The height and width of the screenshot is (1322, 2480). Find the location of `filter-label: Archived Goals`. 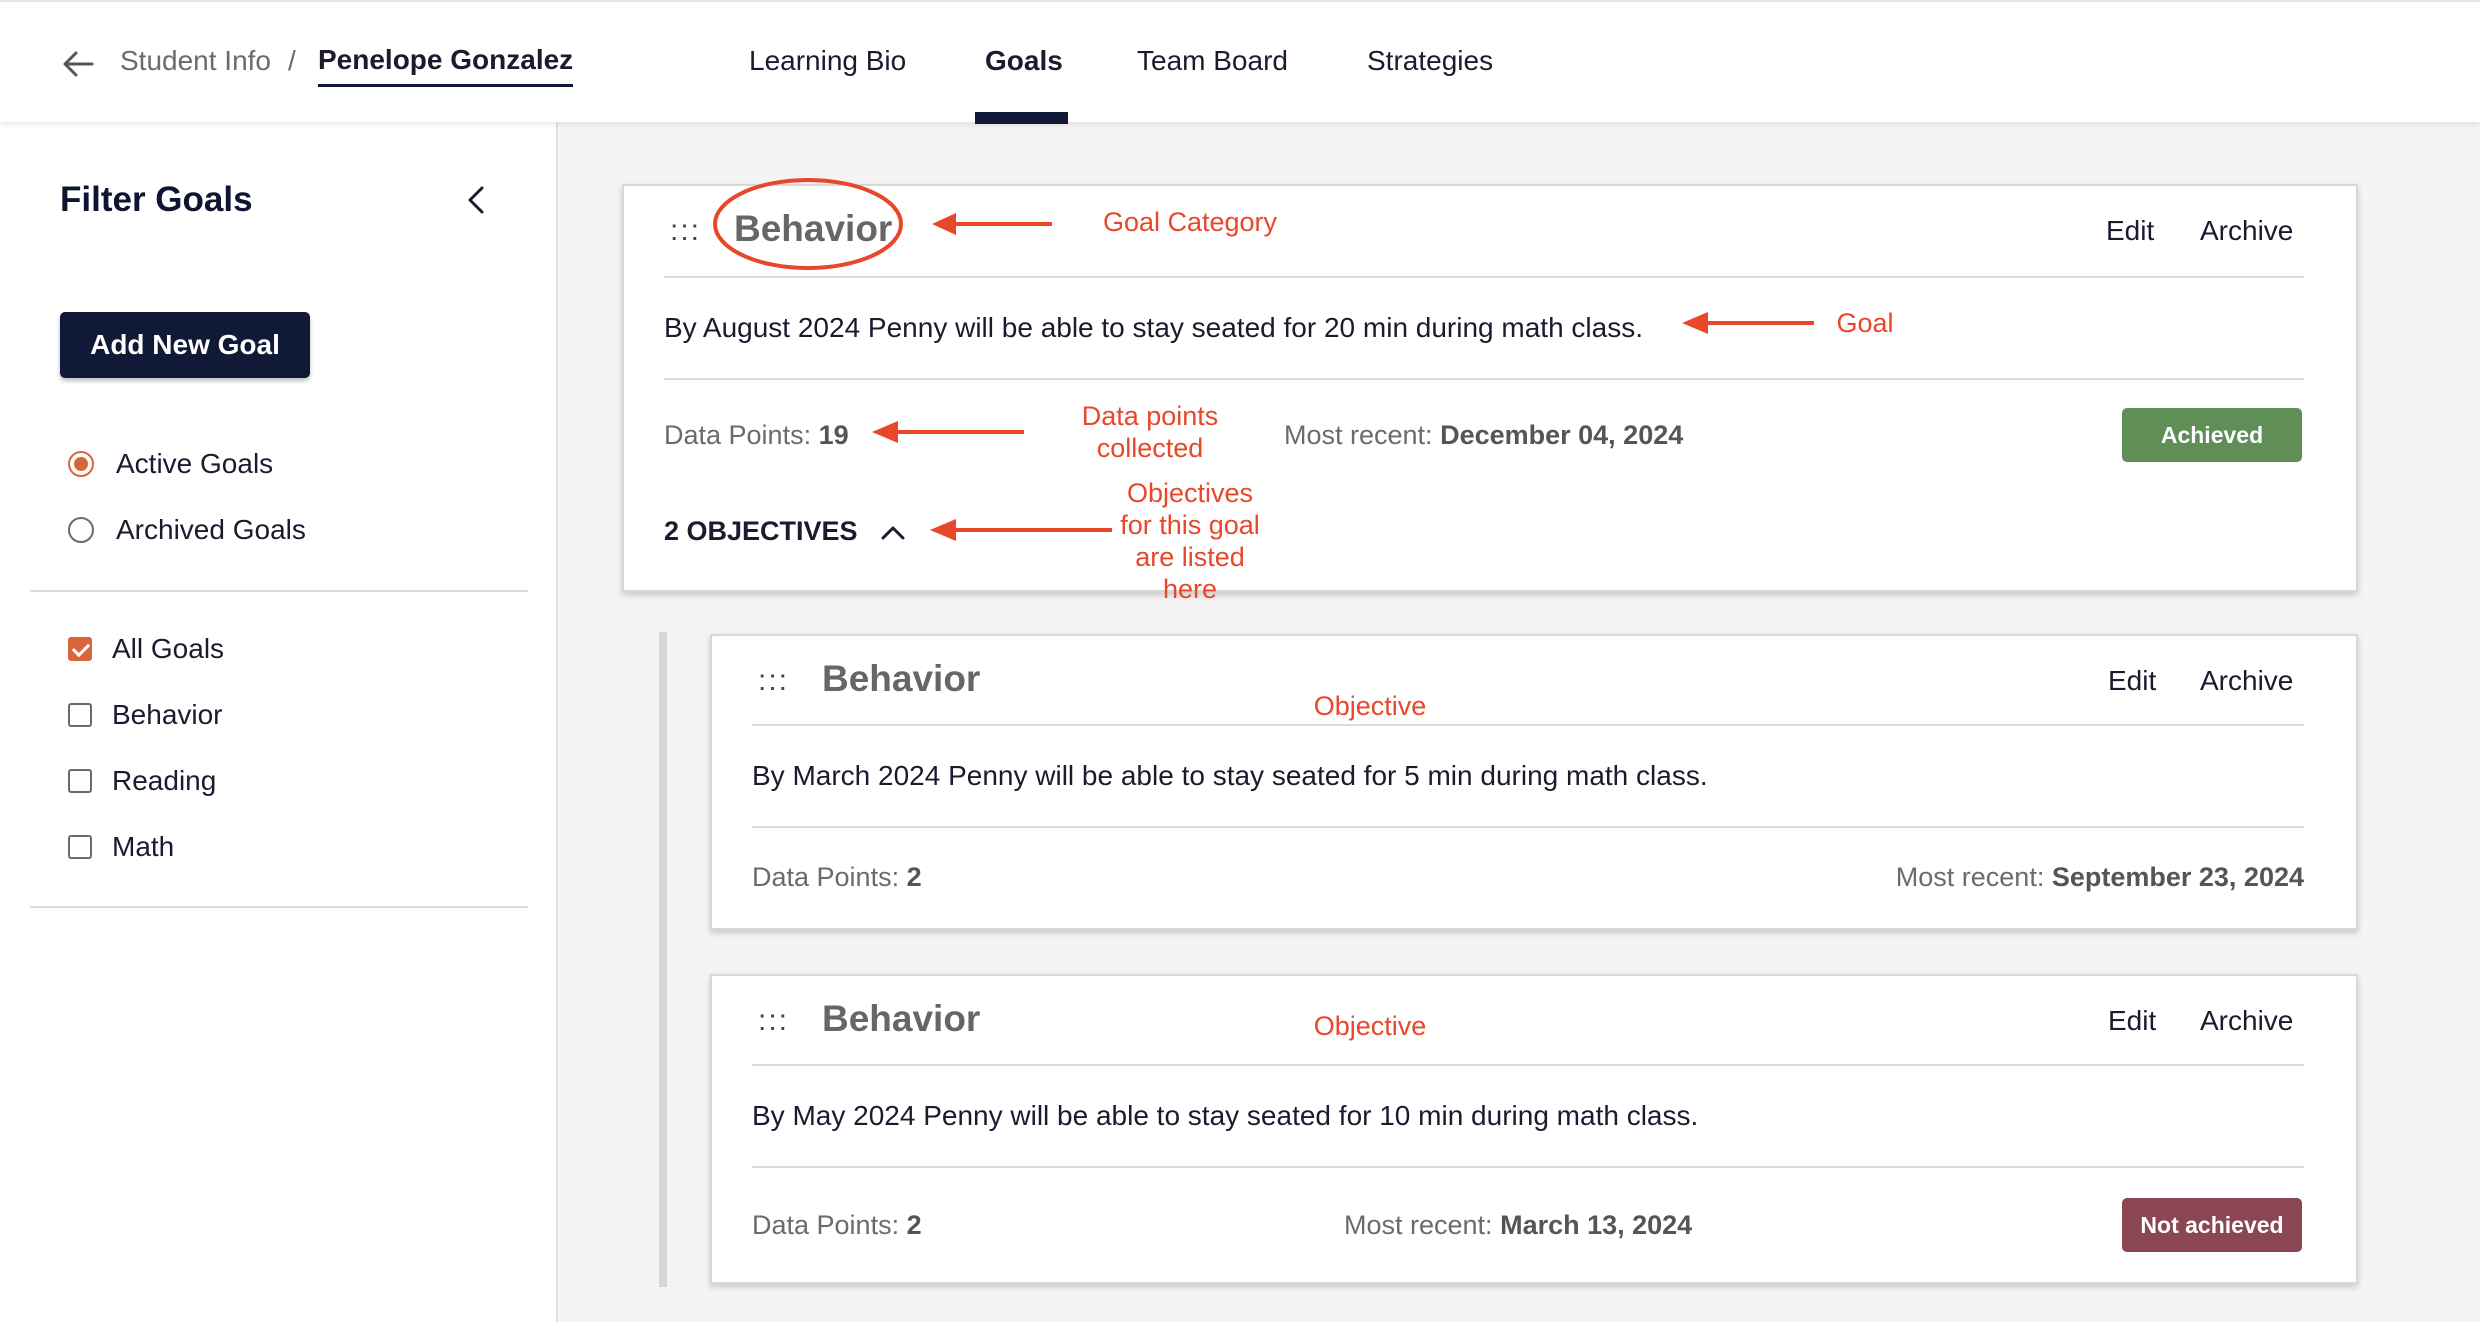

filter-label: Archived Goals is located at coordinates (211, 529).